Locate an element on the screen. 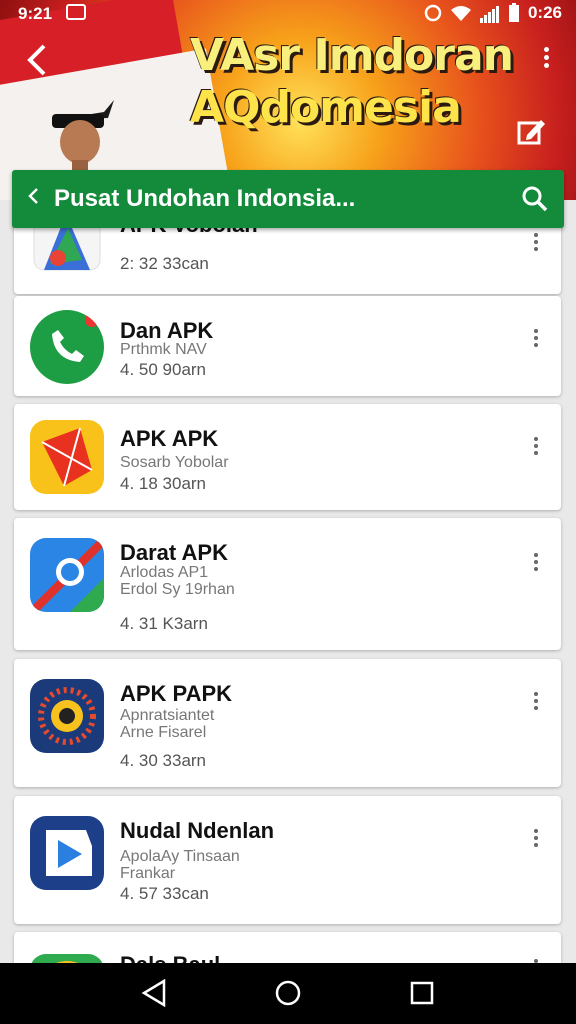 Image resolution: width=576 pixels, height=1024 pixels. app-meta: 2: 32 33can is located at coordinates (164, 263).